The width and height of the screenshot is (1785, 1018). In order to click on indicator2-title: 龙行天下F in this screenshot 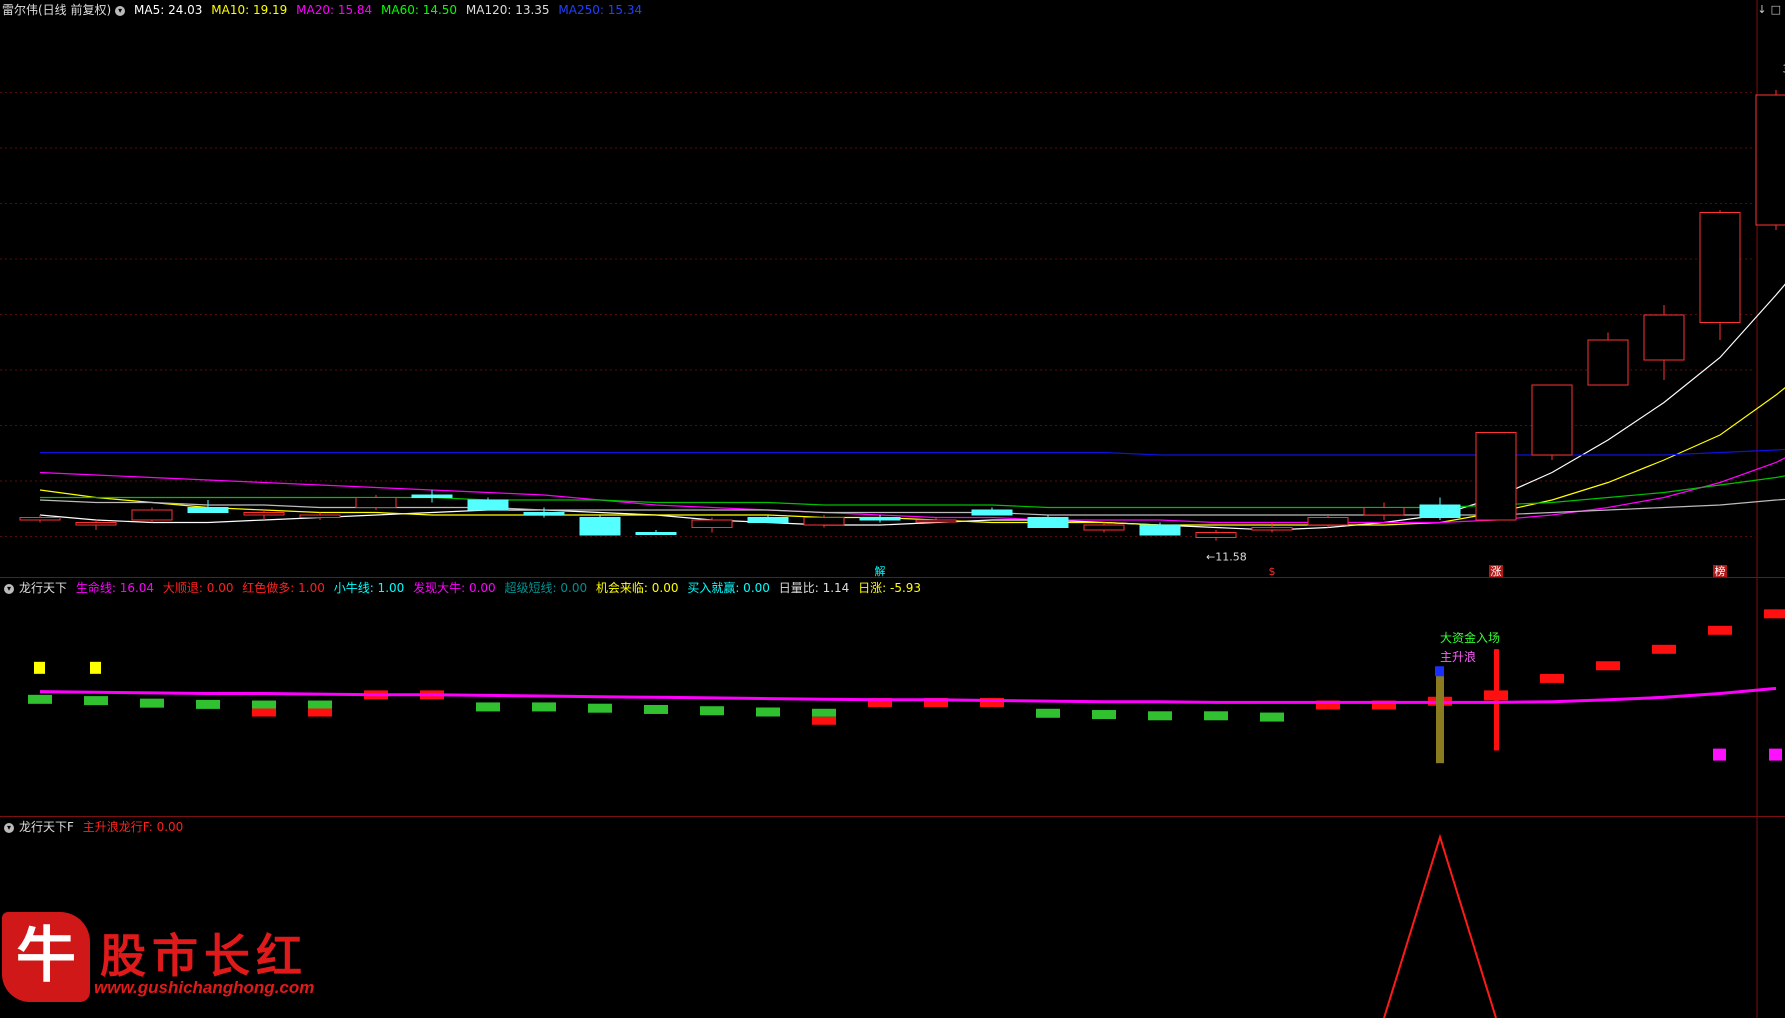, I will do `click(46, 827)`.